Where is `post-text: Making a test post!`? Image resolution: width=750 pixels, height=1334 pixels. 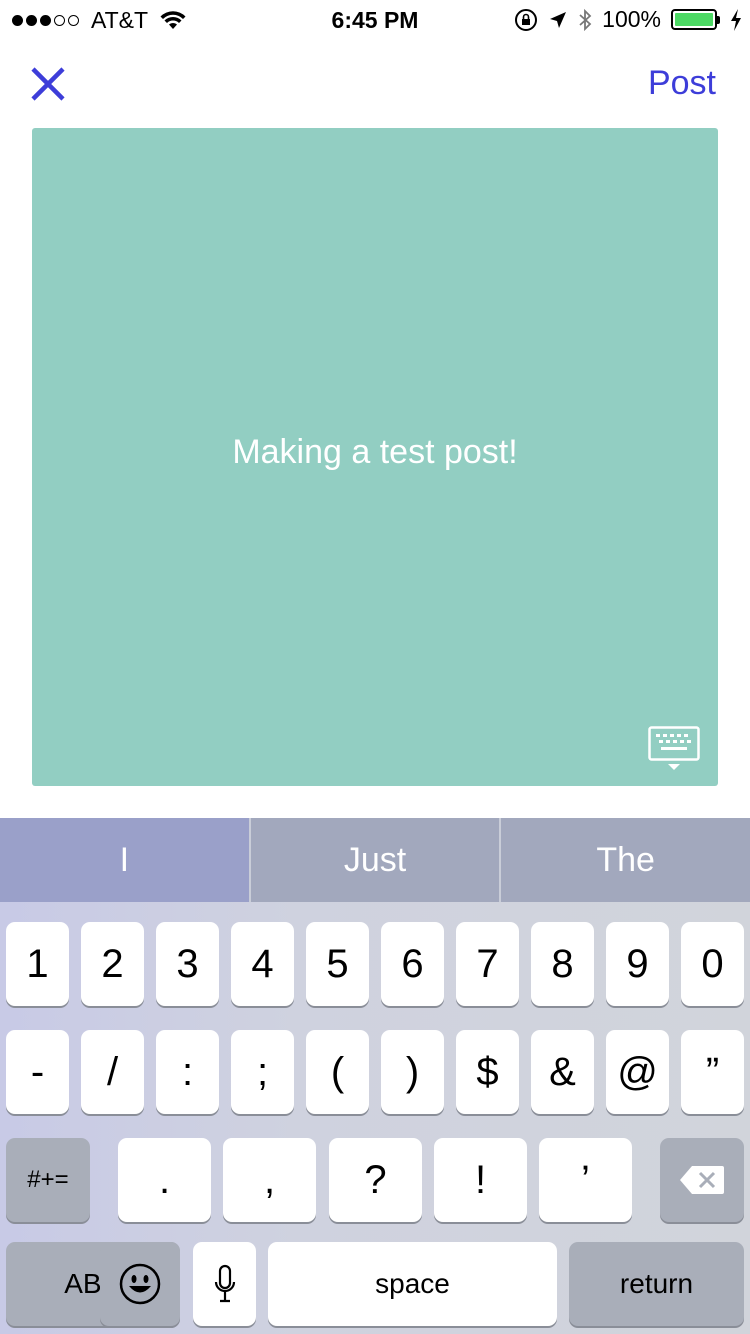 post-text: Making a test post! is located at coordinates (375, 452).